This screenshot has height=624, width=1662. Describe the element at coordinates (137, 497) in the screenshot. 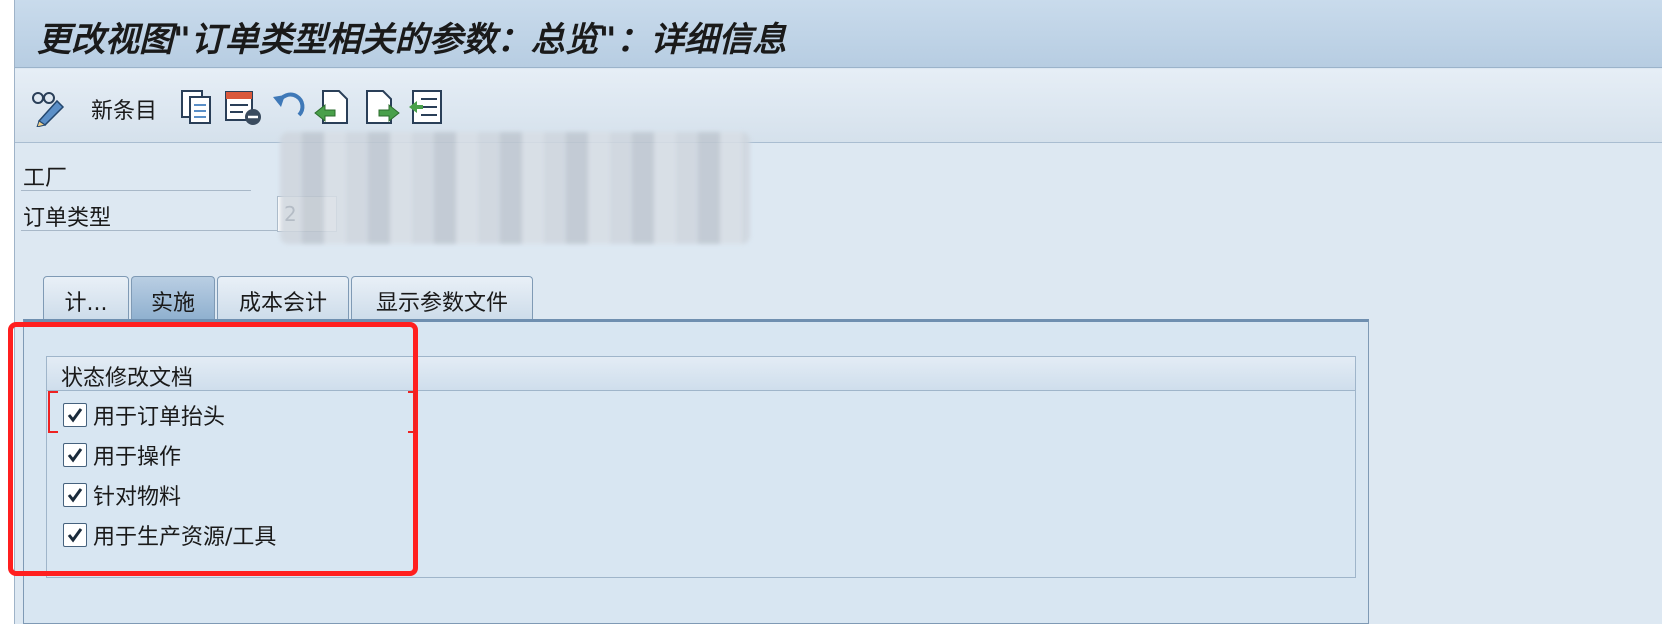

I see `checkbox-label: 针对物料` at that location.